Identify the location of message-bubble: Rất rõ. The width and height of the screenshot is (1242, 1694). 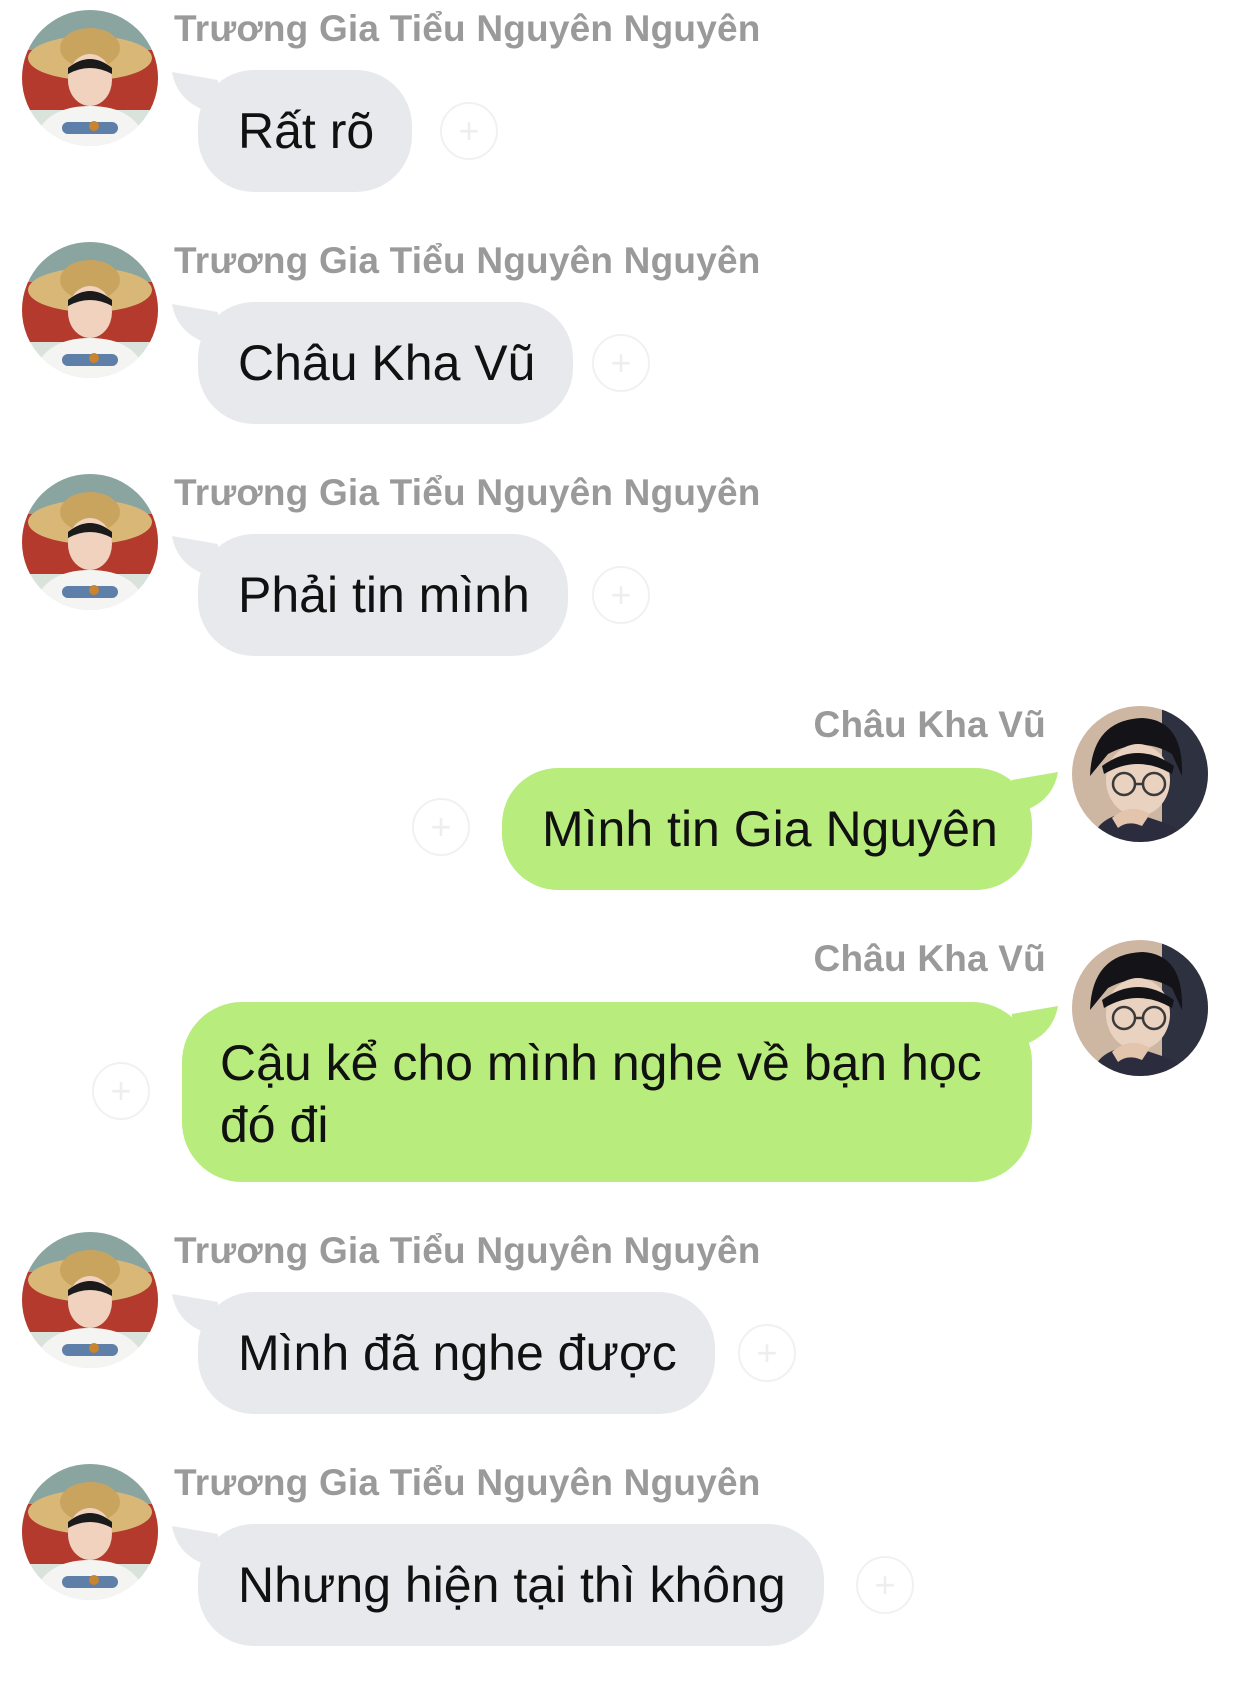
(305, 131).